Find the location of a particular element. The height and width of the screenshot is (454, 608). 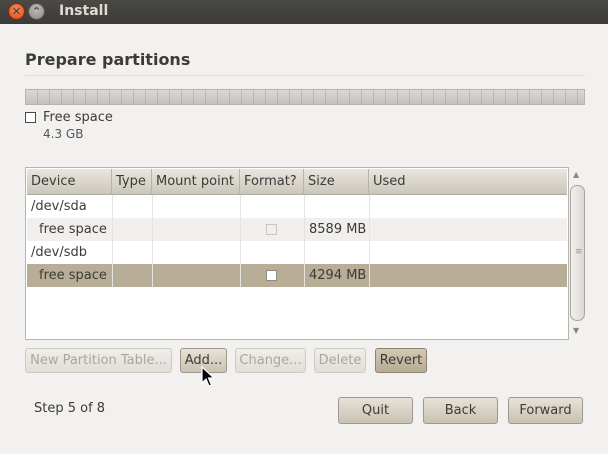

table-scrollbar: ▲ ≡ ▼ is located at coordinates (577, 253).